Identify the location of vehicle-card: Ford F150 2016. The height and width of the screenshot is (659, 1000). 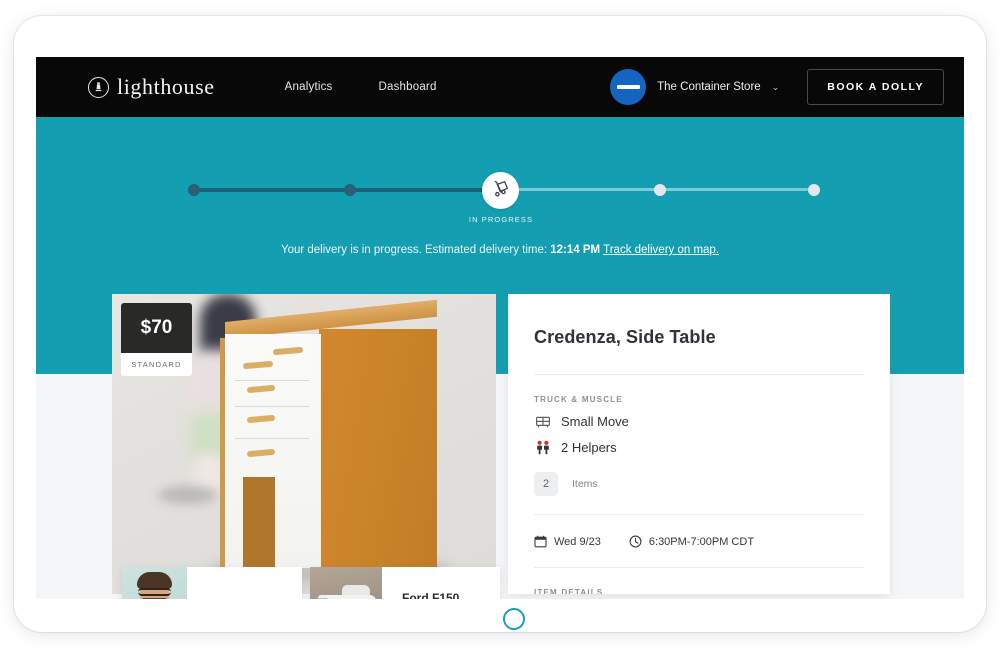
(405, 583).